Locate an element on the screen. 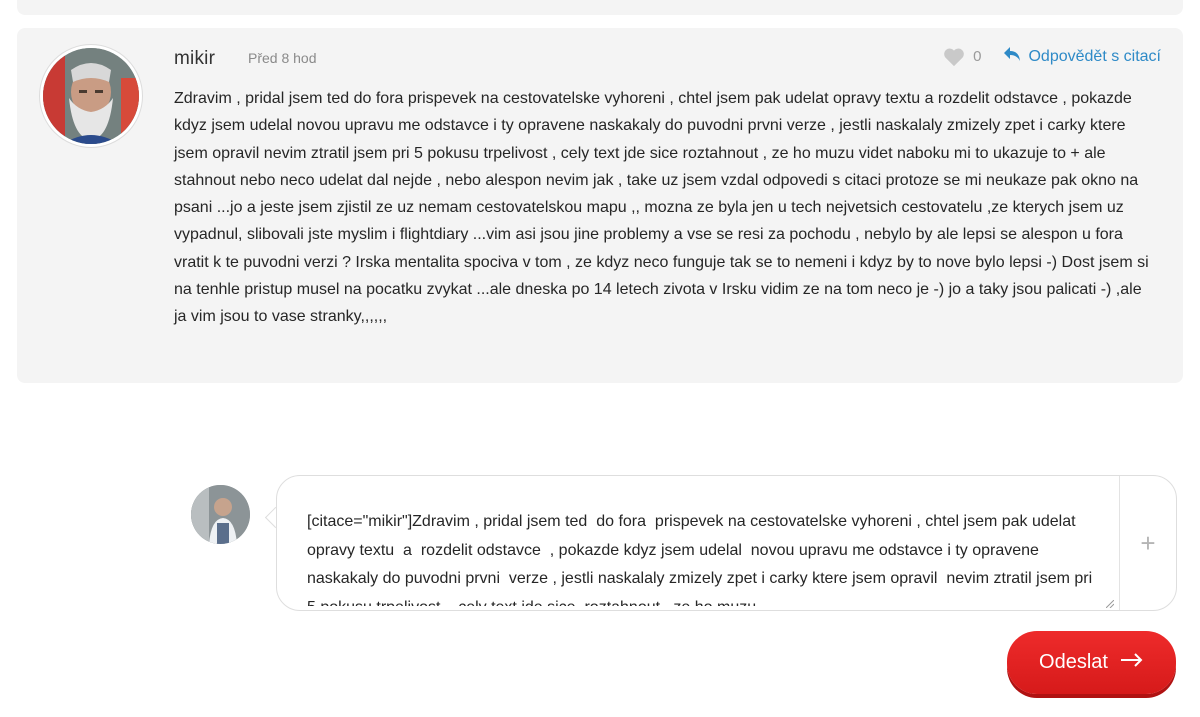  send-button-label: Odeslat is located at coordinates (1073, 662).